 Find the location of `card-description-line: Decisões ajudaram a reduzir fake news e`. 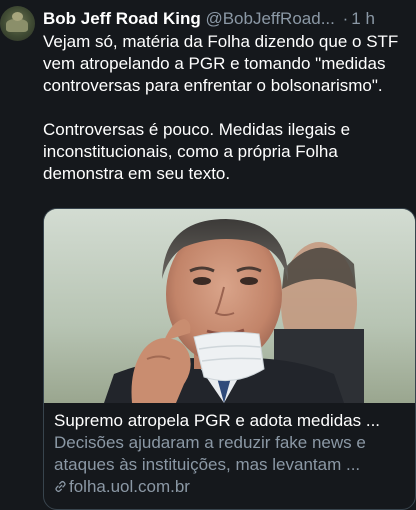

card-description-line: Decisões ajudaram a reduzir fake news e is located at coordinates (210, 442).